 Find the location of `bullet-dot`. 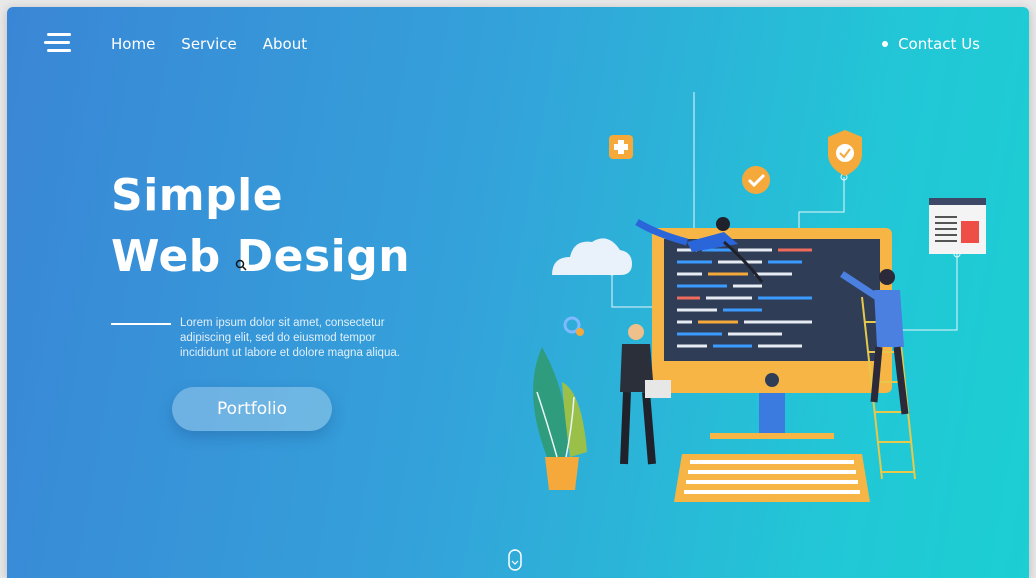

bullet-dot is located at coordinates (885, 44).